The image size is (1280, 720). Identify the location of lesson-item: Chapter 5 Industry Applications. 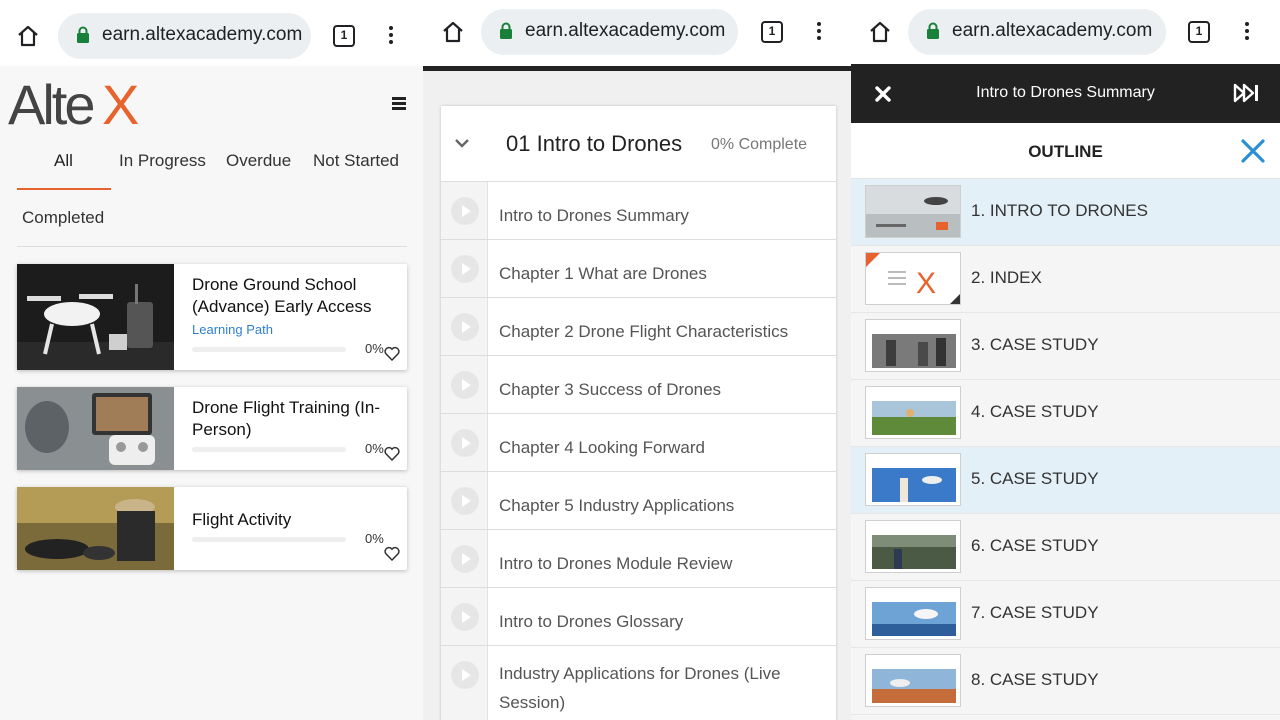
(638, 501).